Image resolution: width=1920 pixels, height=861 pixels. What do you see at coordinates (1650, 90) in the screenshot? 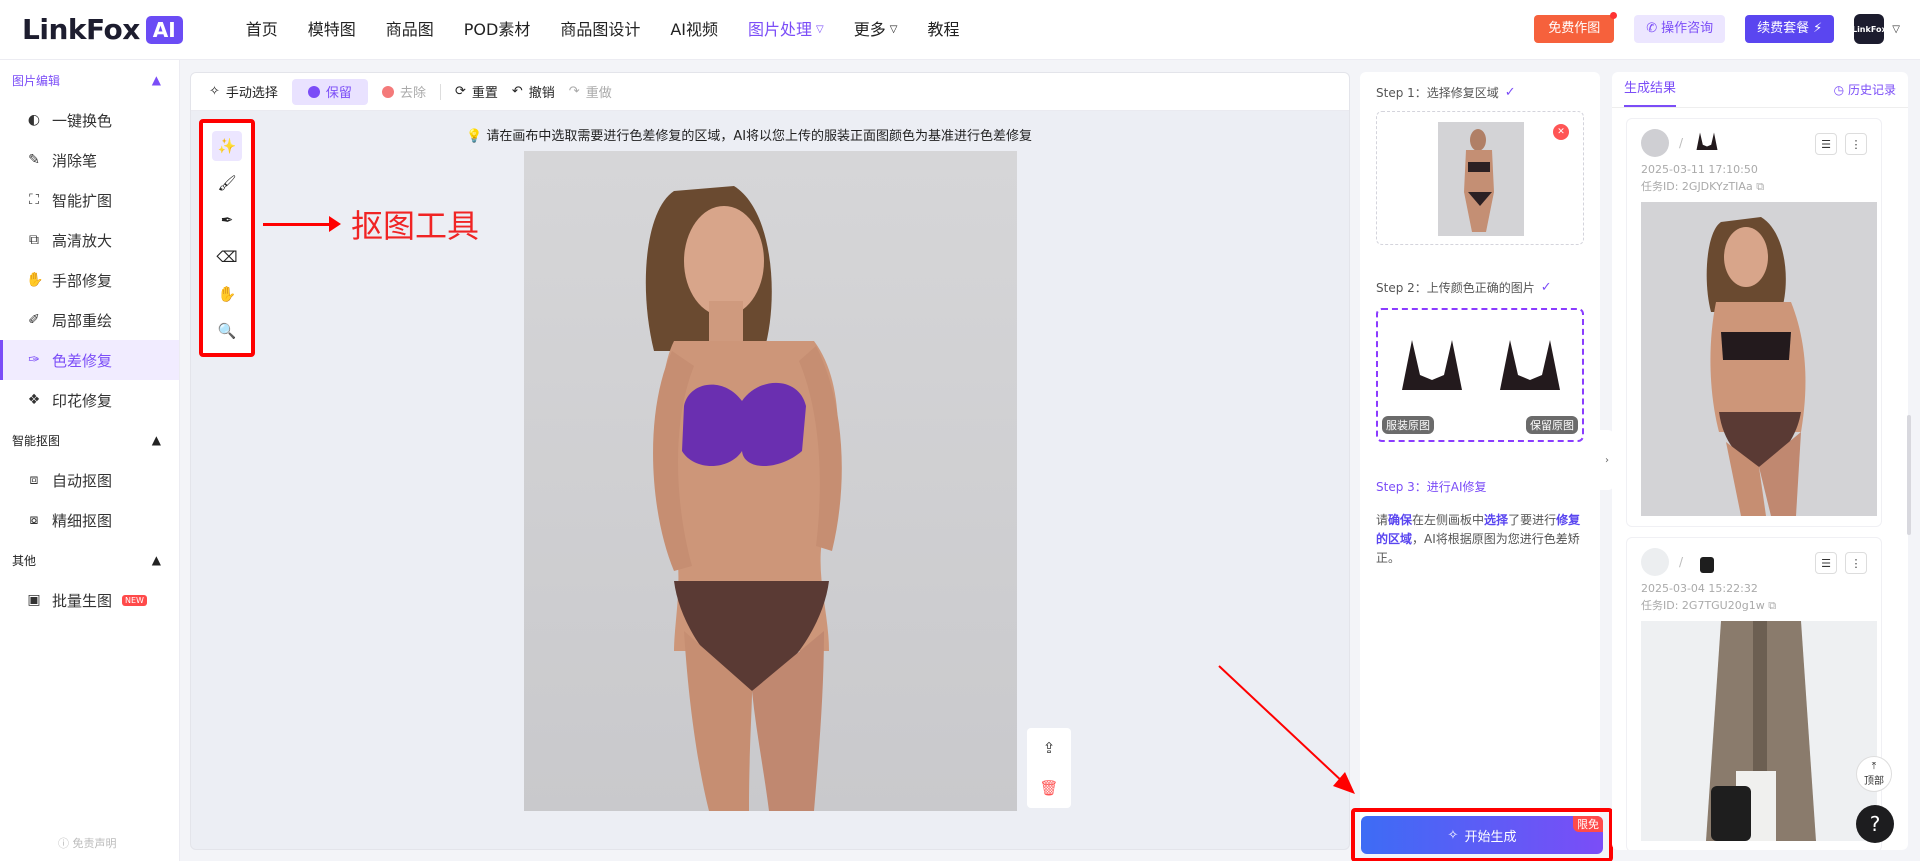
I see `tab-results: 生成结果` at bounding box center [1650, 90].